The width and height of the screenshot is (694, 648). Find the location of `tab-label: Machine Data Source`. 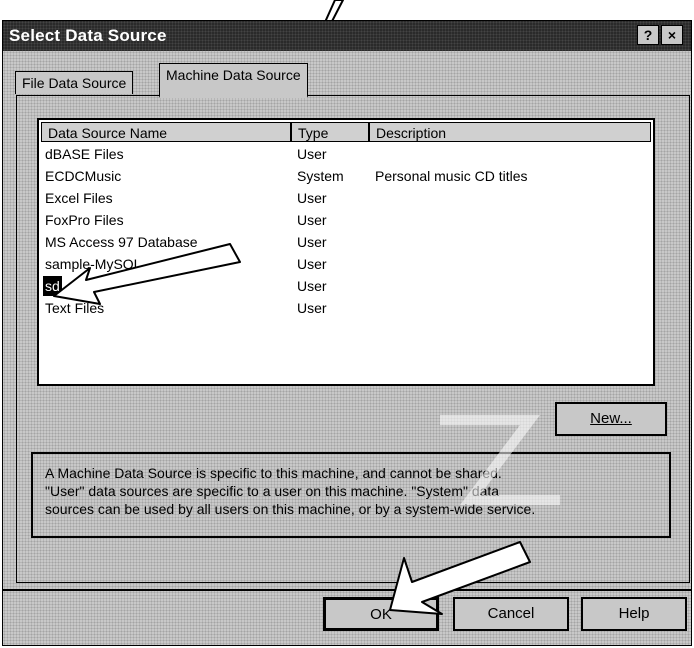

tab-label: Machine Data Source is located at coordinates (233, 75).